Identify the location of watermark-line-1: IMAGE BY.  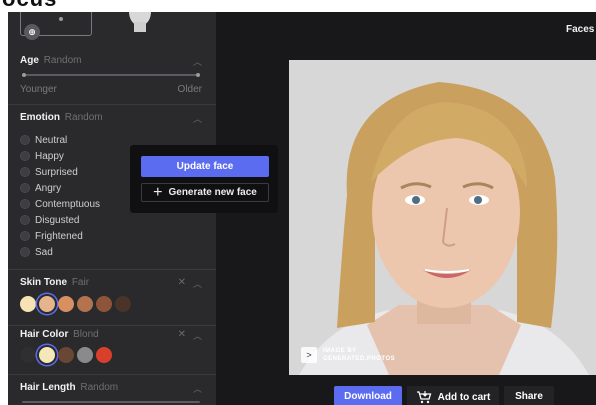
(340, 351).